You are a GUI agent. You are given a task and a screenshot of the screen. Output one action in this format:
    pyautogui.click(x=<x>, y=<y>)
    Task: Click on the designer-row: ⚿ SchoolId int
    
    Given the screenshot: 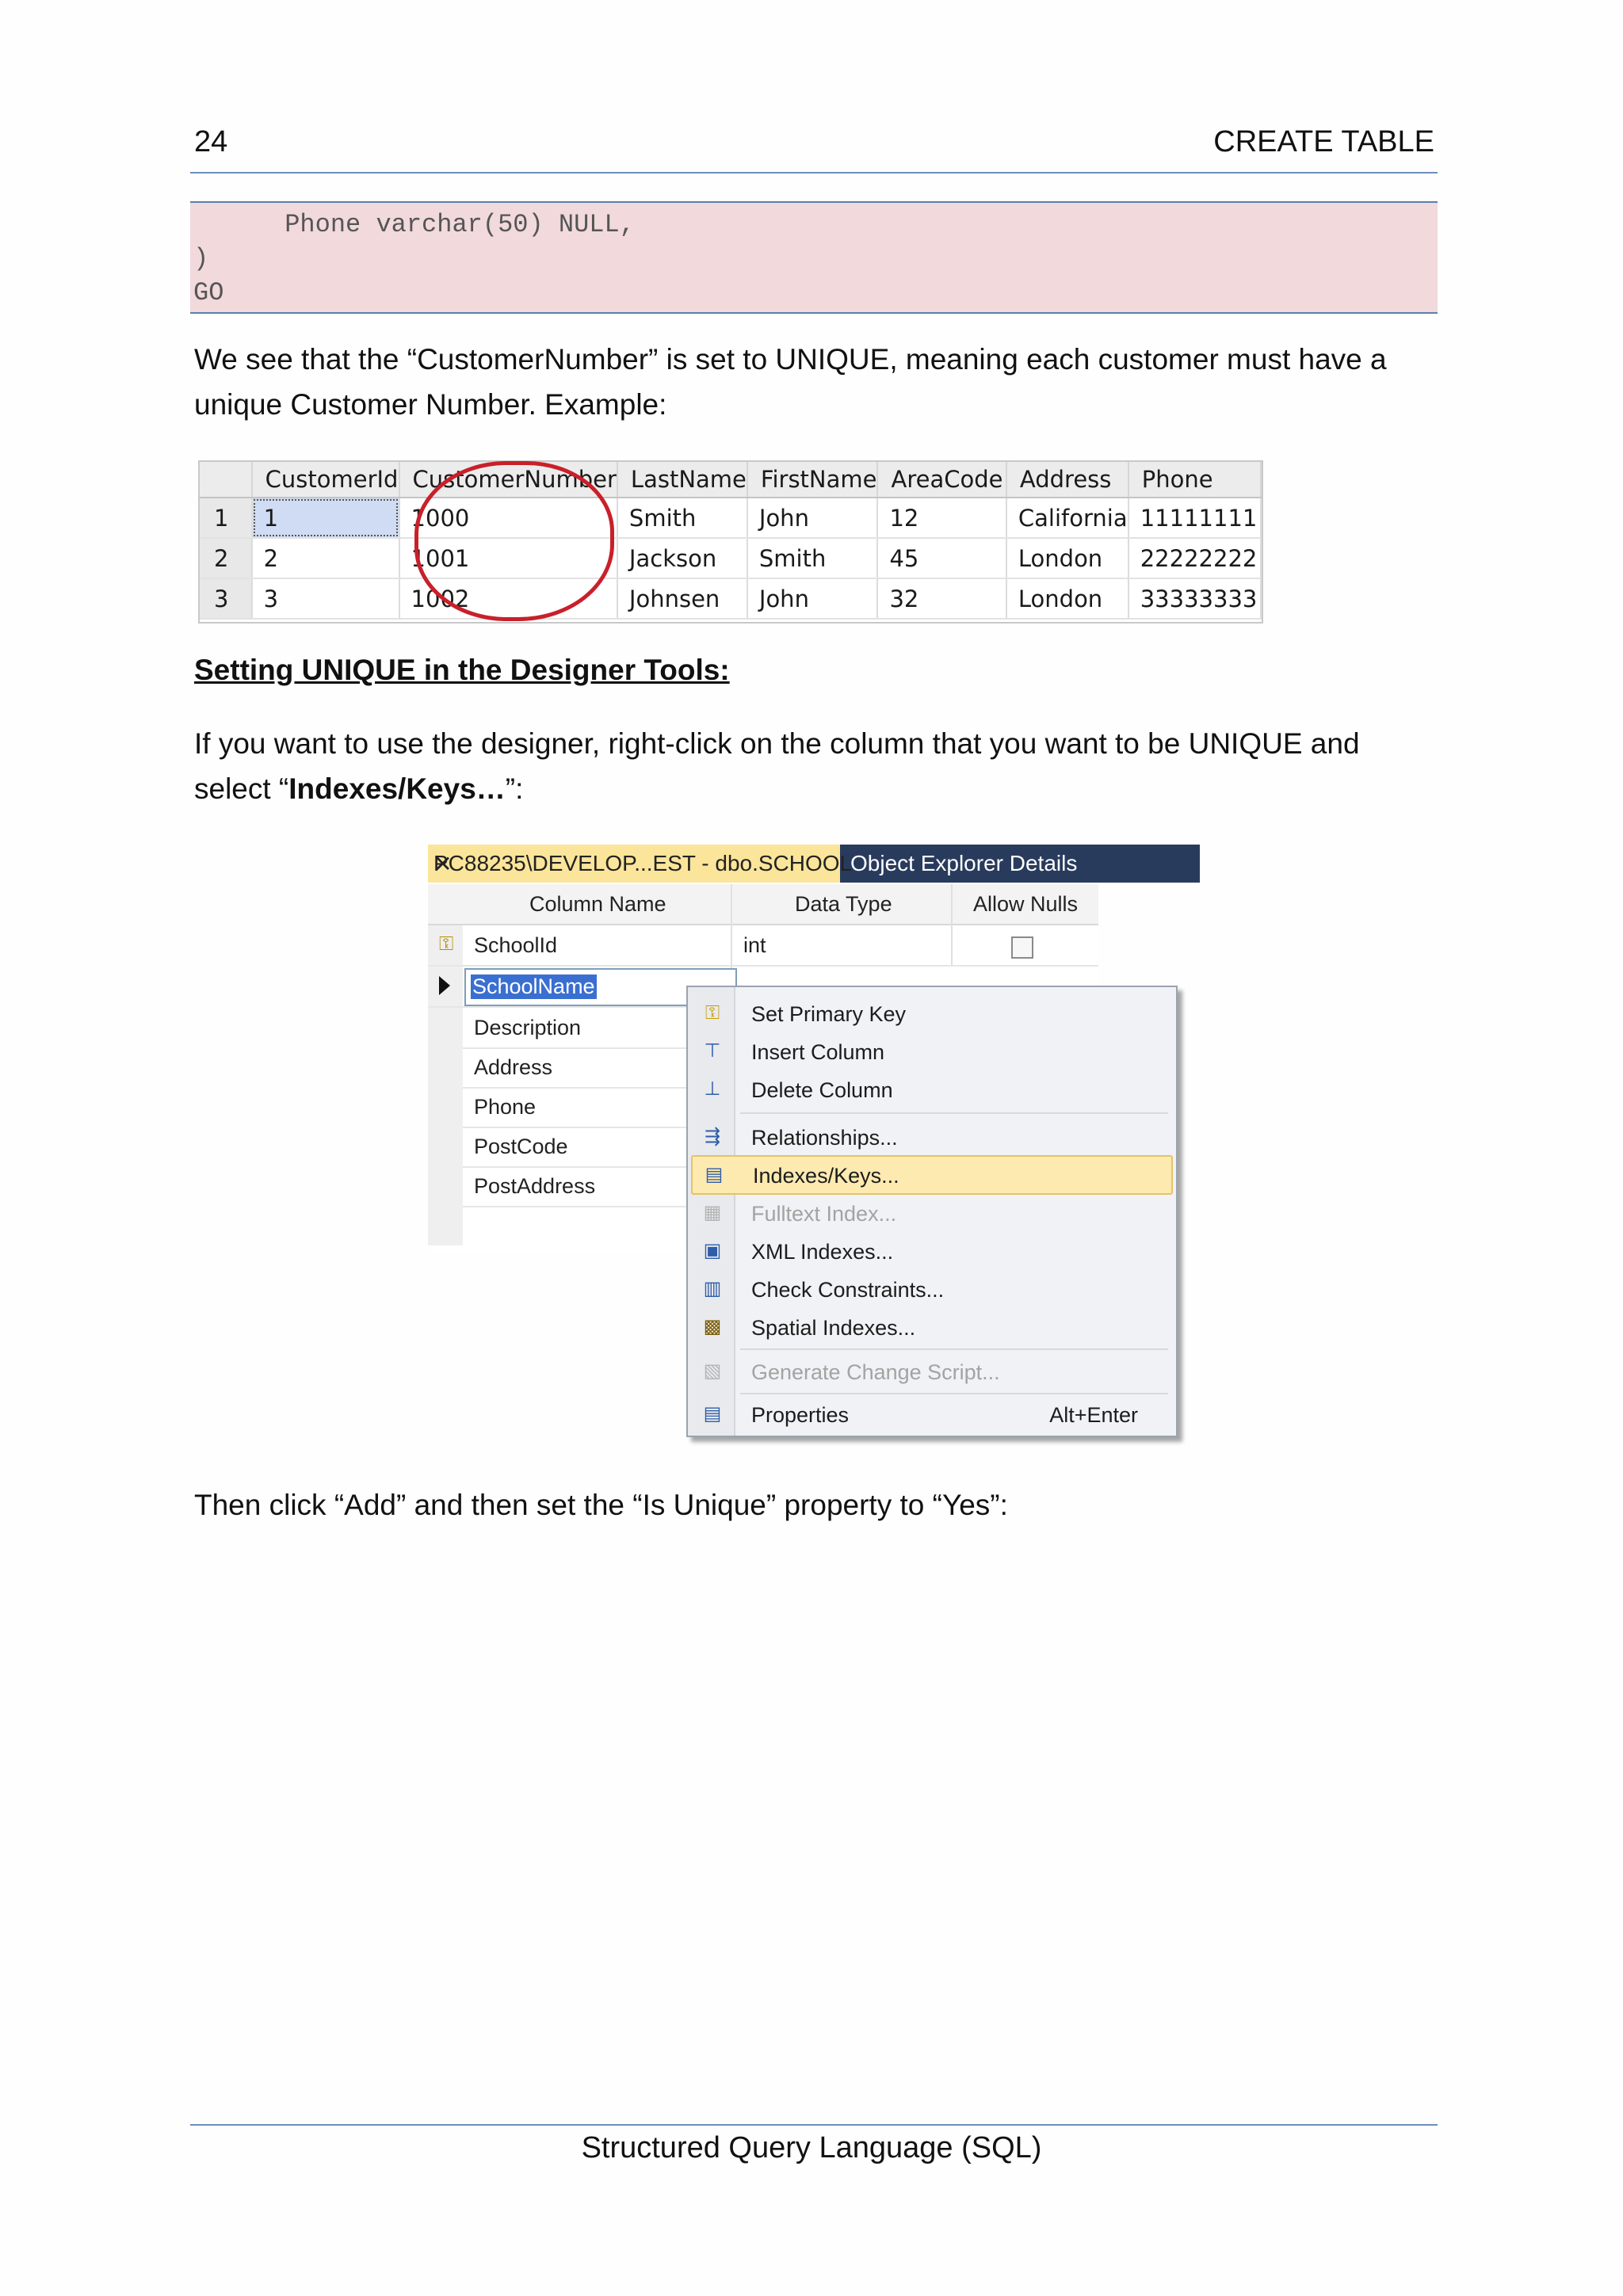 What is the action you would take?
    pyautogui.click(x=763, y=946)
    